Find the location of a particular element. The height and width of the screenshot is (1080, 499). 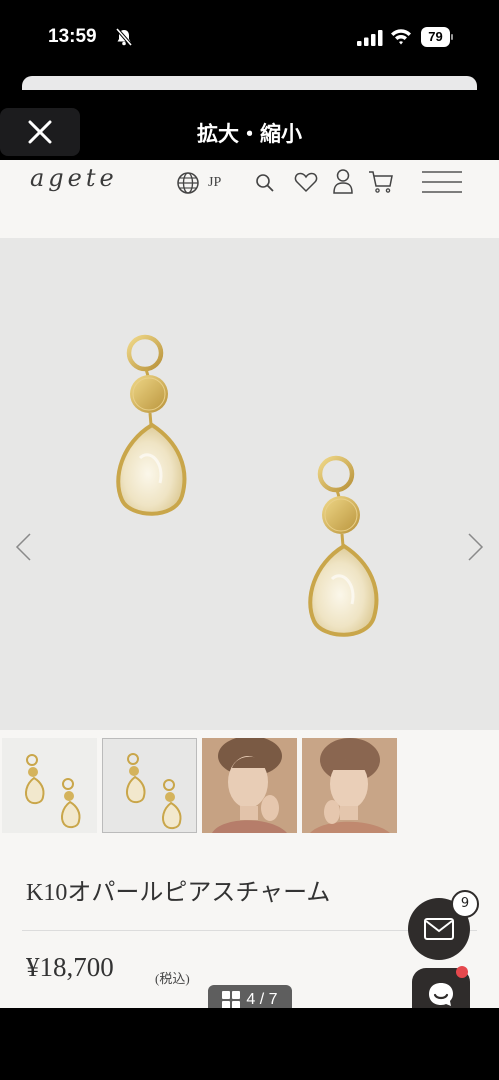

mail-icon is located at coordinates (439, 929).